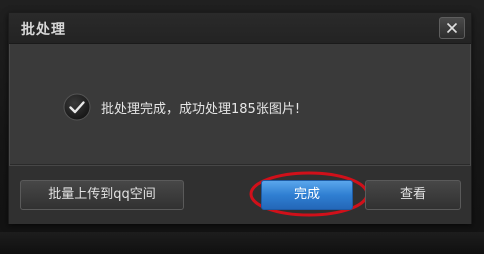 Image resolution: width=484 pixels, height=254 pixels. Describe the element at coordinates (77, 107) in the screenshot. I see `checkmark-circle-icon` at that location.